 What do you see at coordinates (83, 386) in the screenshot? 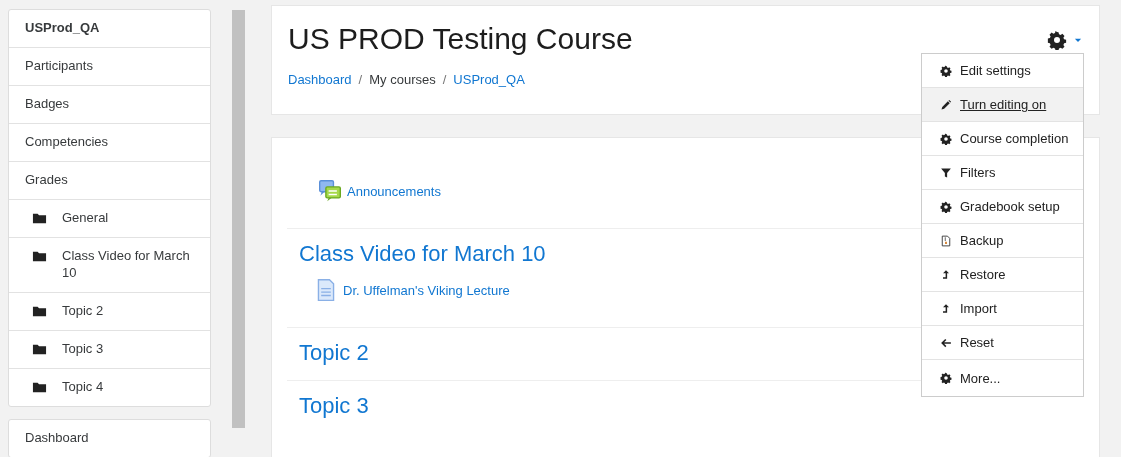
I see `nav-label: Topic 4` at bounding box center [83, 386].